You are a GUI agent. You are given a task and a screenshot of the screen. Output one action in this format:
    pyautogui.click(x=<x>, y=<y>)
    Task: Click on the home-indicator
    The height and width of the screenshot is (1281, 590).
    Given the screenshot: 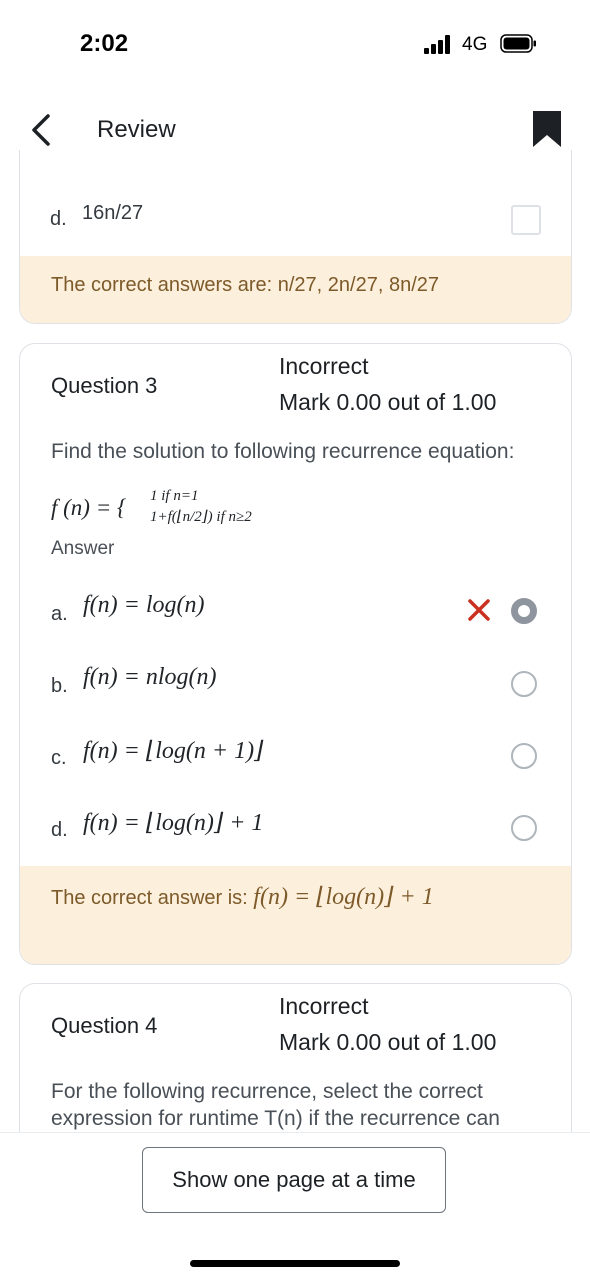 What is the action you would take?
    pyautogui.click(x=295, y=1263)
    